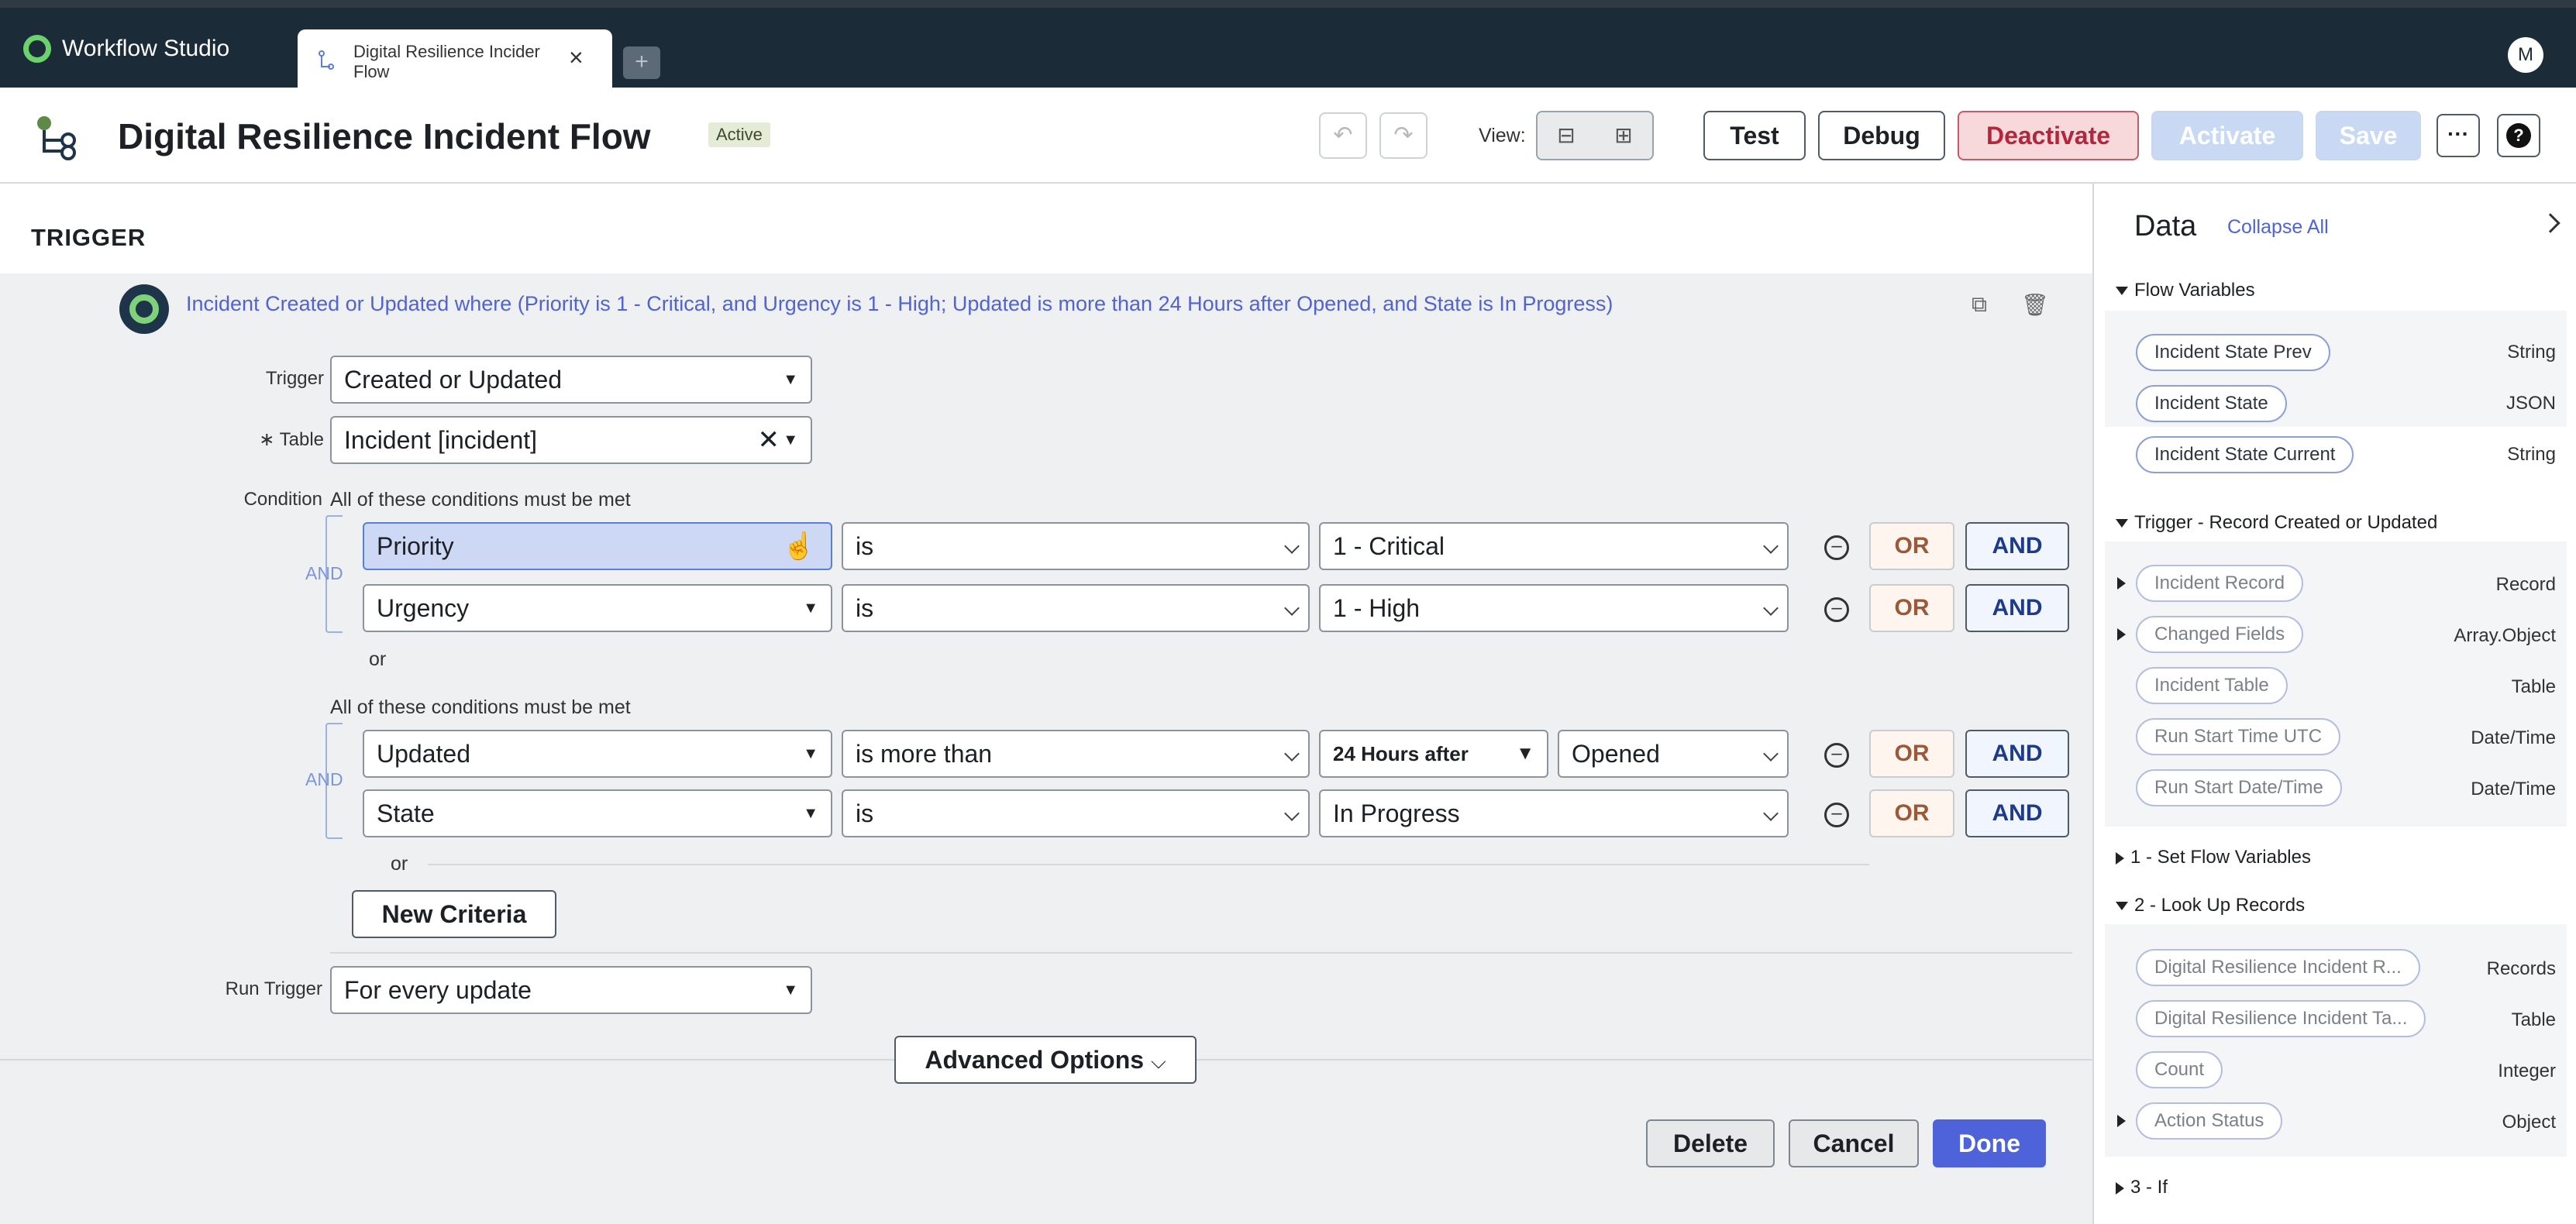  Describe the element at coordinates (1673, 754) in the screenshot. I see `condition-value-select: Opened` at that location.